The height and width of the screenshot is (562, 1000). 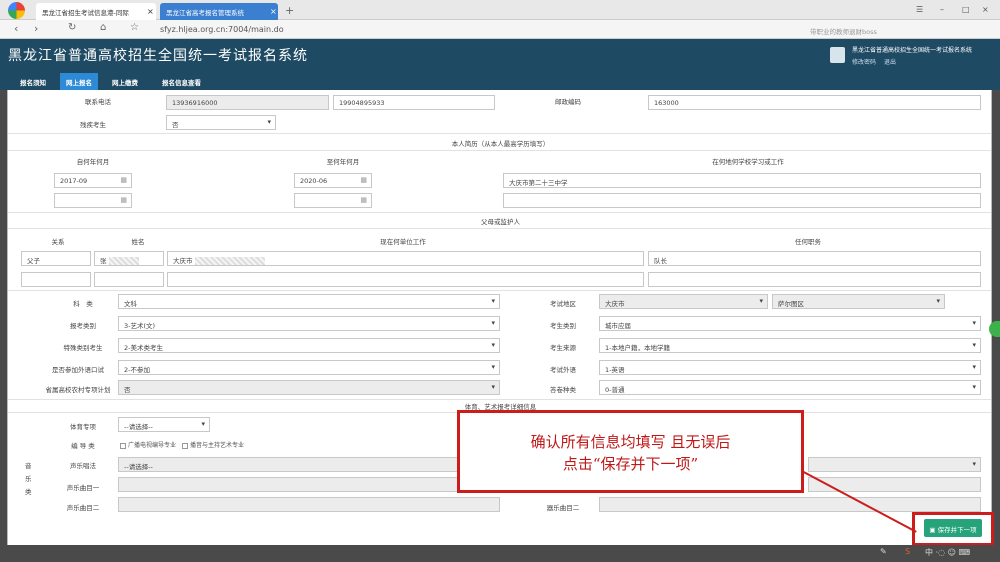 What do you see at coordinates (563, 508) in the screenshot?
I see `instrument2-label: 器乐曲目二` at bounding box center [563, 508].